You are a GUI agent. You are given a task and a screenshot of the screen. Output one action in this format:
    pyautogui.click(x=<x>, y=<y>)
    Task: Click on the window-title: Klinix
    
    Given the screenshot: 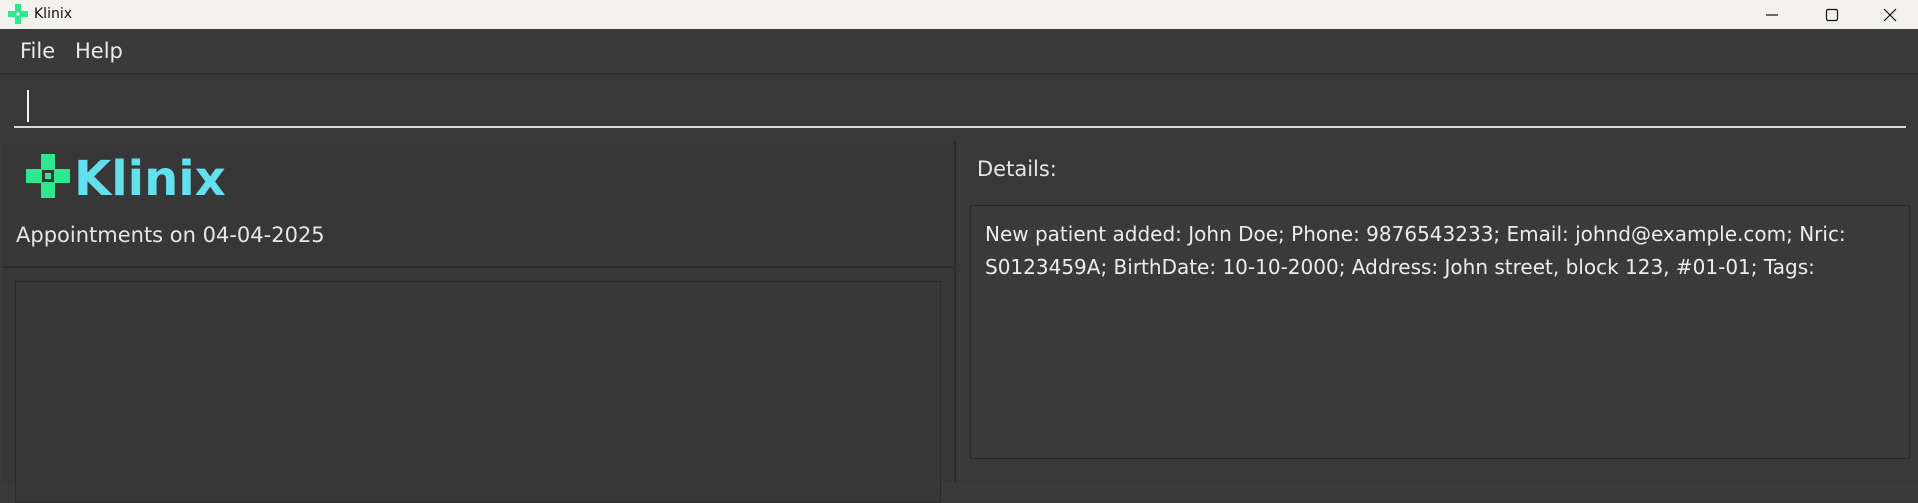 What is the action you would take?
    pyautogui.click(x=53, y=14)
    